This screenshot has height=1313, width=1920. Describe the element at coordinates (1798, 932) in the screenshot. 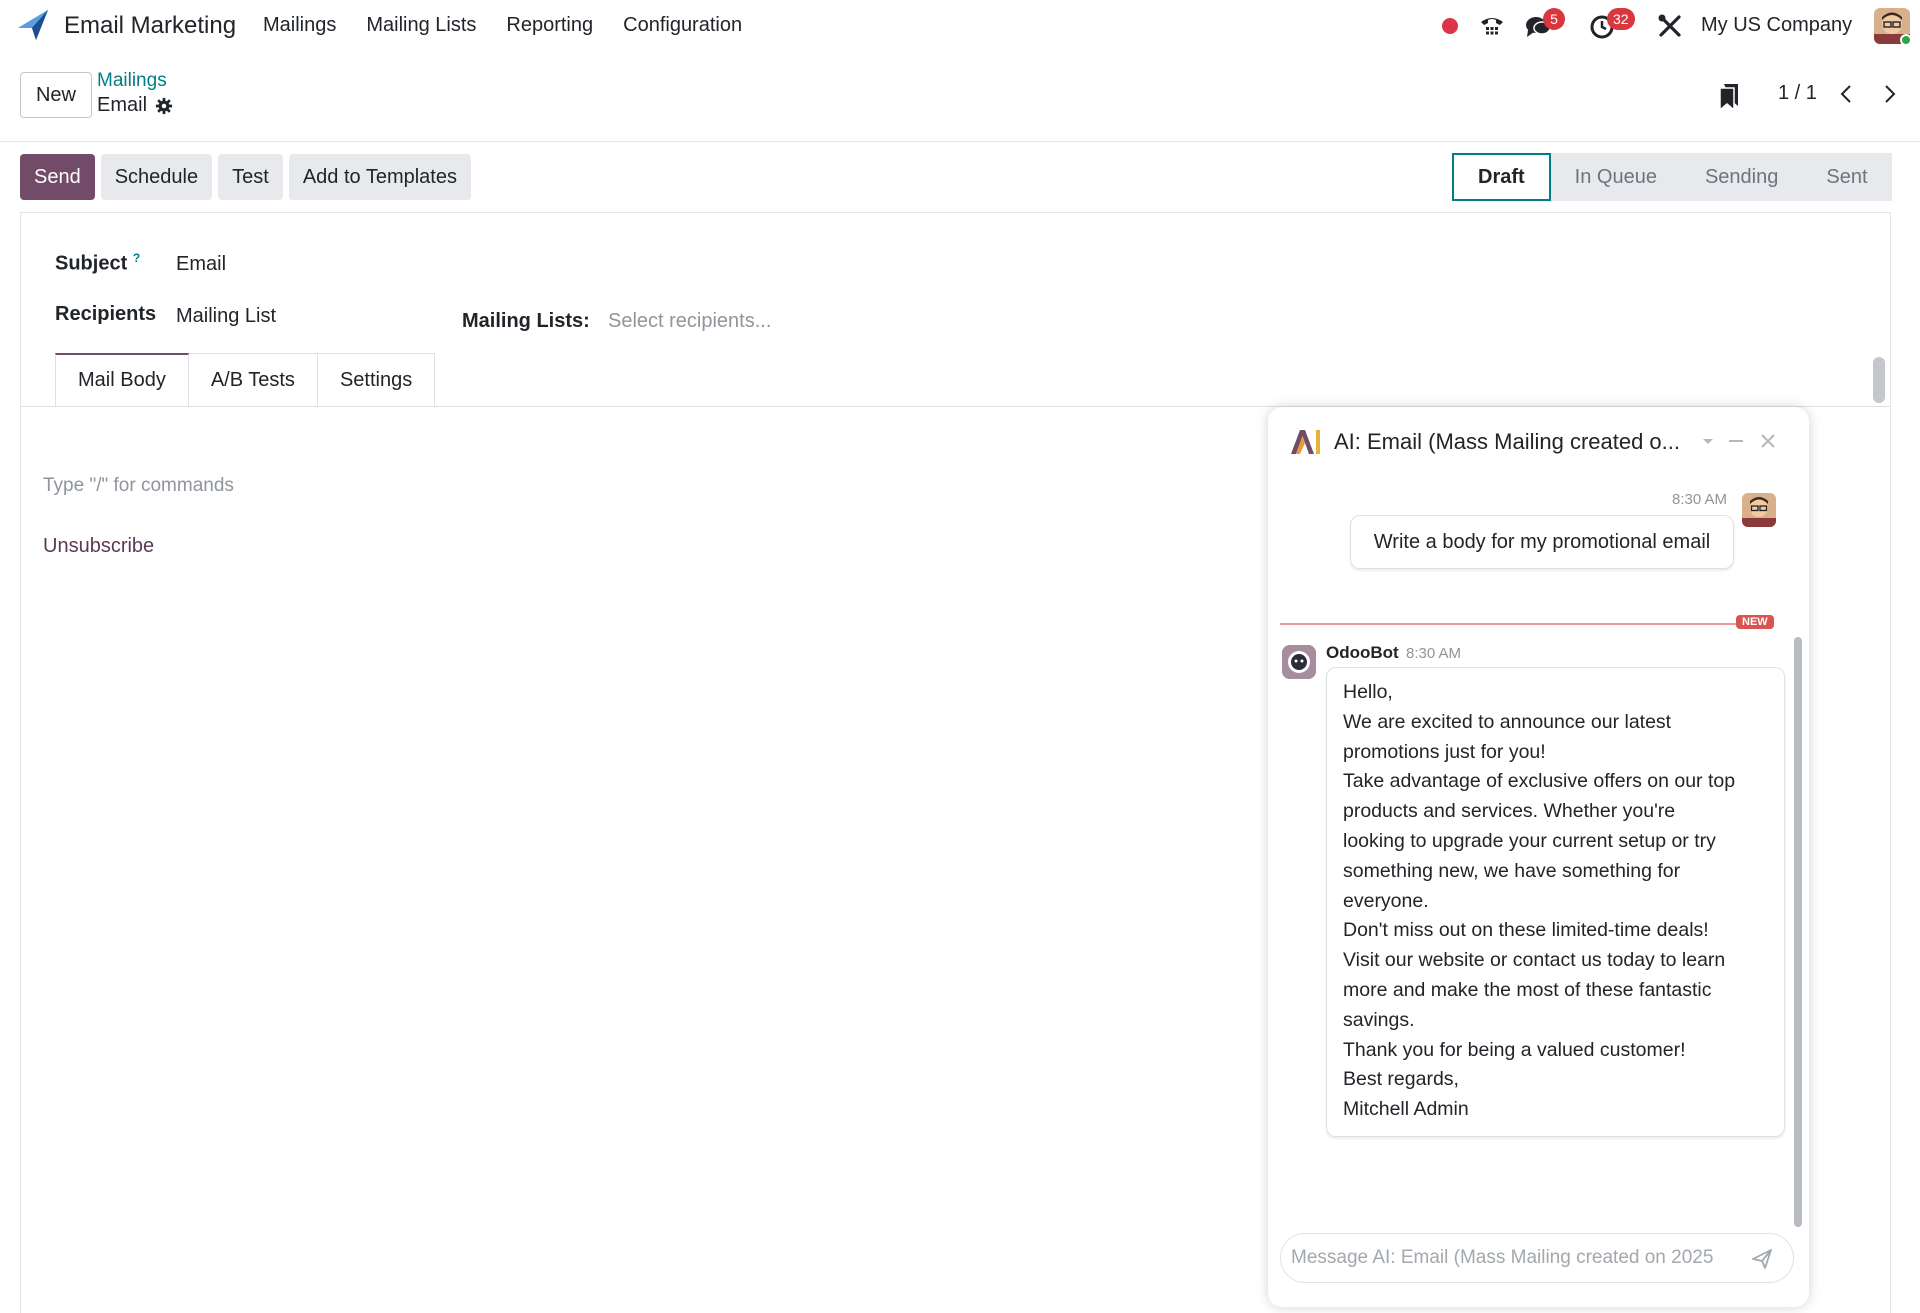

I see `chat-scrollbar` at that location.